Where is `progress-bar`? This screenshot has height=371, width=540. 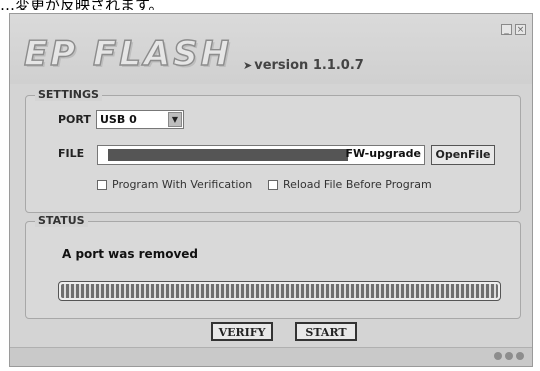 progress-bar is located at coordinates (279, 291).